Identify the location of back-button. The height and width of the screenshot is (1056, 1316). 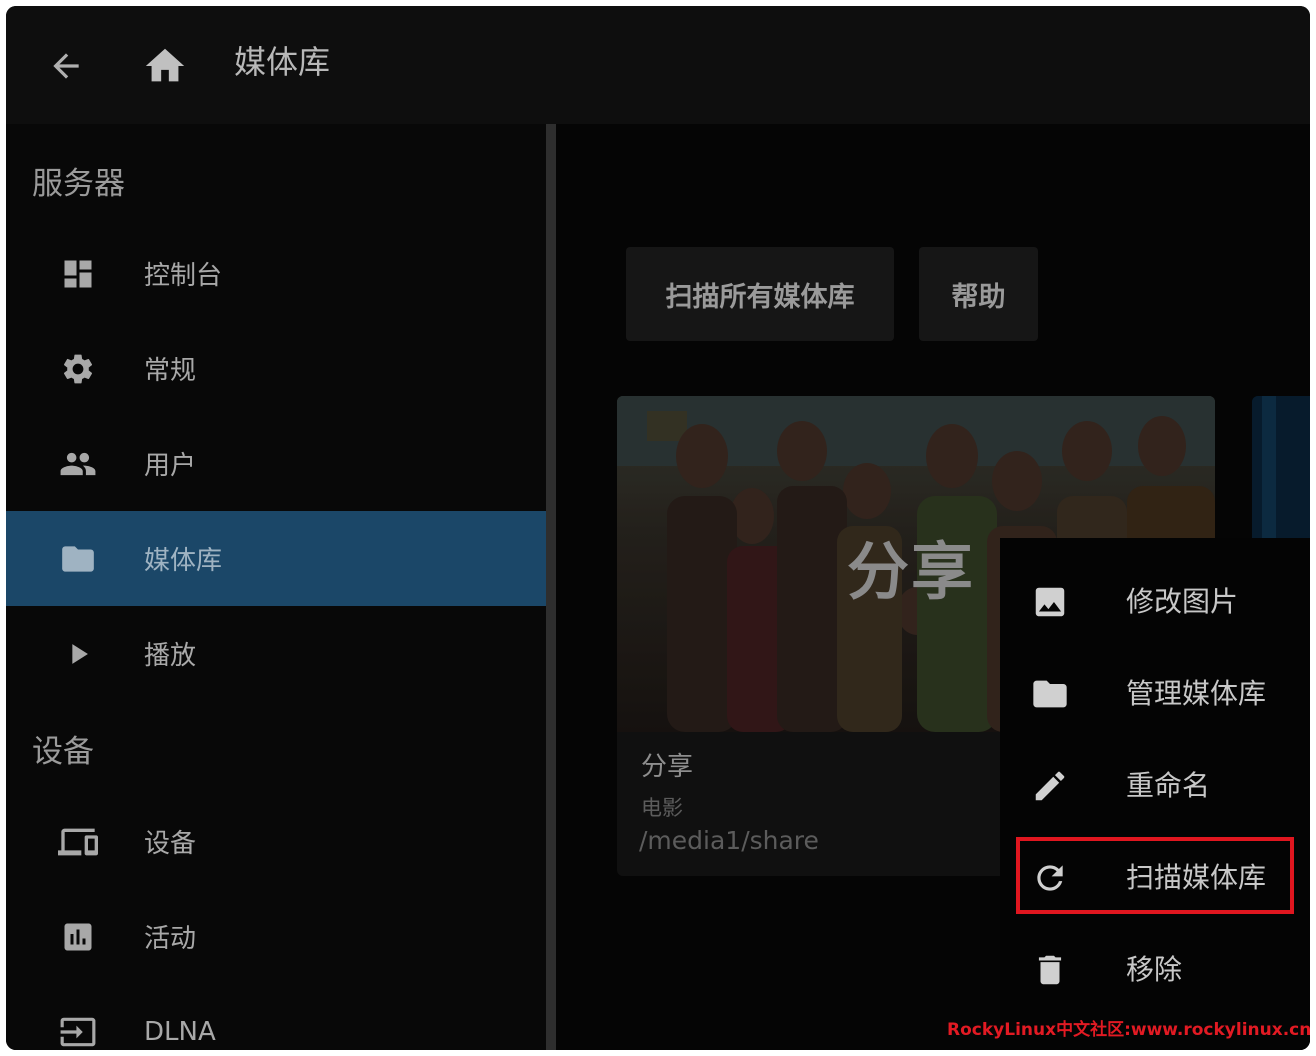
(66, 66).